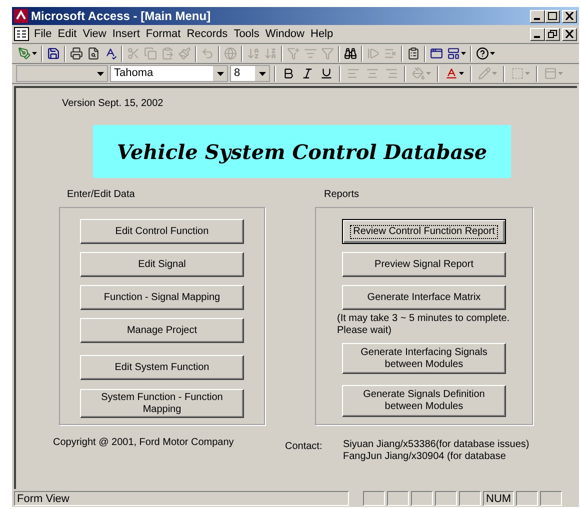 This screenshot has width=581, height=509. What do you see at coordinates (451, 73) in the screenshot?
I see `font-color-icon` at bounding box center [451, 73].